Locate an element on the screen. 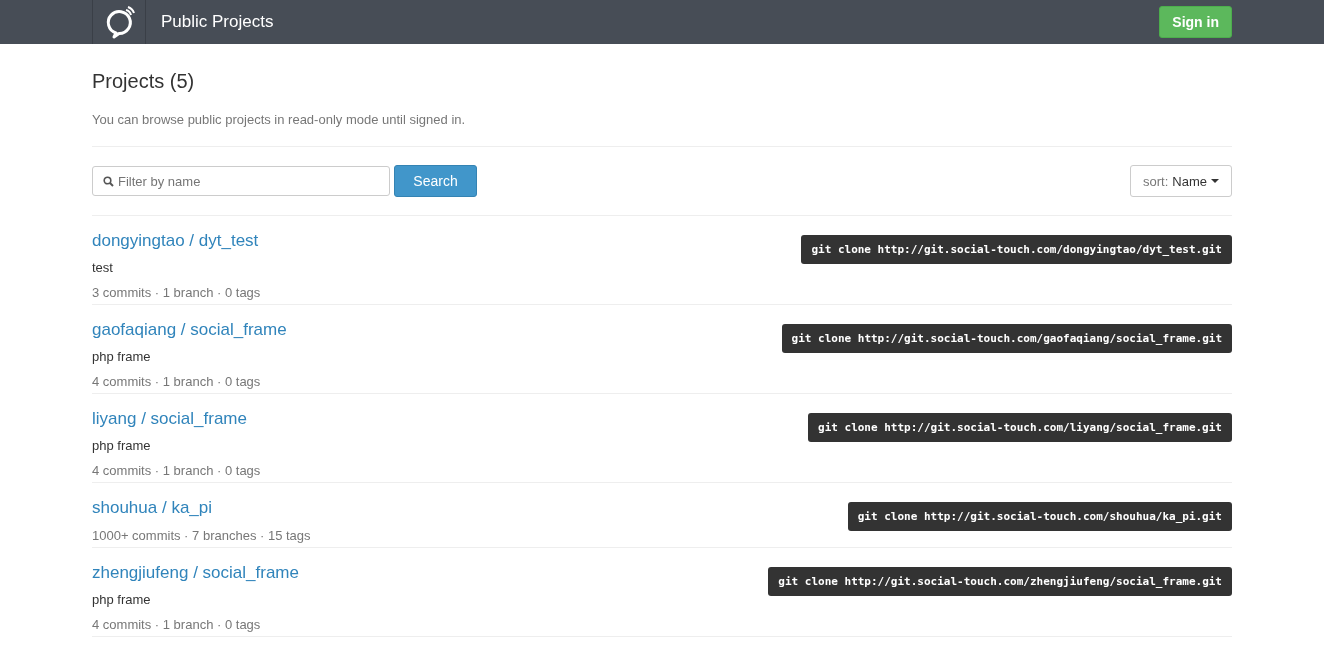 The width and height of the screenshot is (1324, 659). logo-icon is located at coordinates (119, 22).